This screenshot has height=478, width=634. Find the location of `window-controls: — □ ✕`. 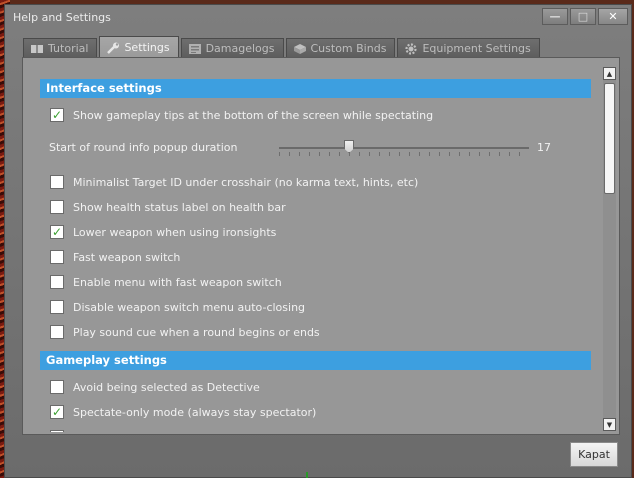

window-controls: — □ ✕ is located at coordinates (585, 16).